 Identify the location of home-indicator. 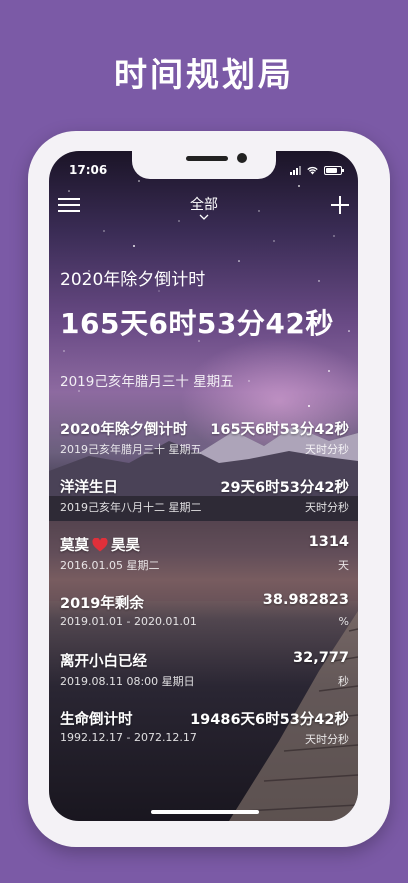
(205, 812).